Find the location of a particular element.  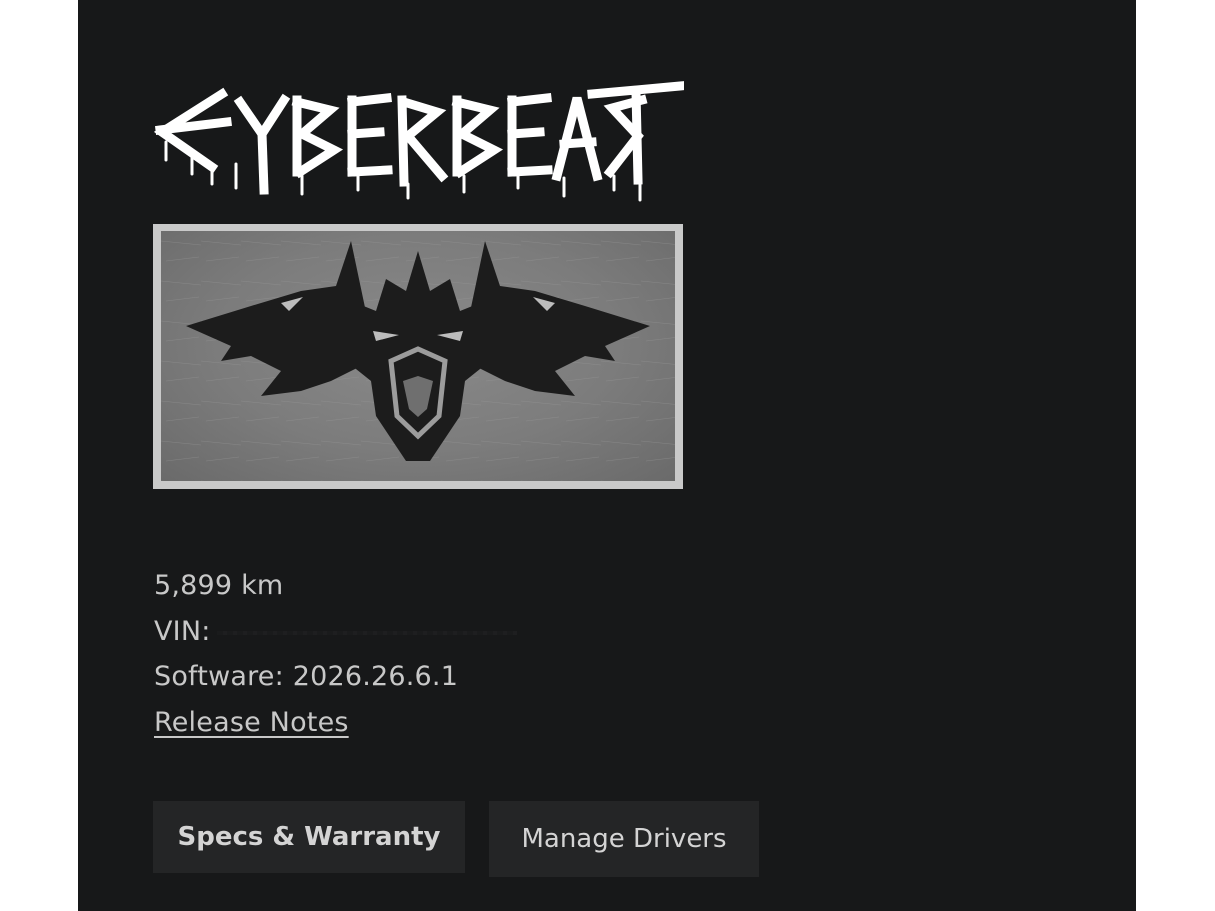

three-headed-beast-emblem-icon is located at coordinates (418, 356).